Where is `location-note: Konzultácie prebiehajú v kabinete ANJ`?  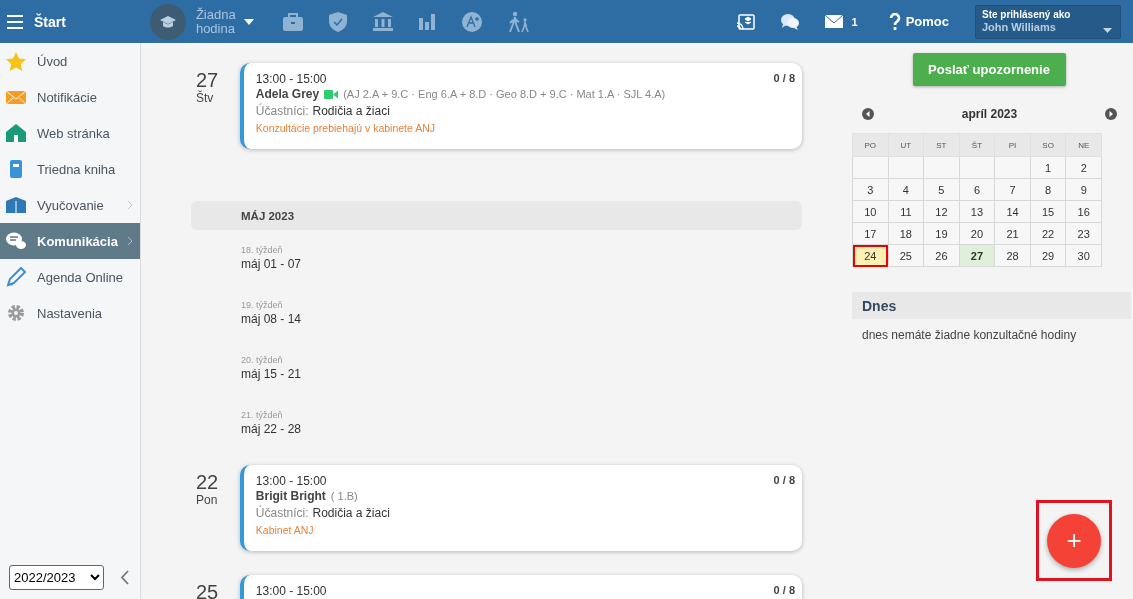
location-note: Konzultácie prebiehajú v kabinete ANJ is located at coordinates (345, 128).